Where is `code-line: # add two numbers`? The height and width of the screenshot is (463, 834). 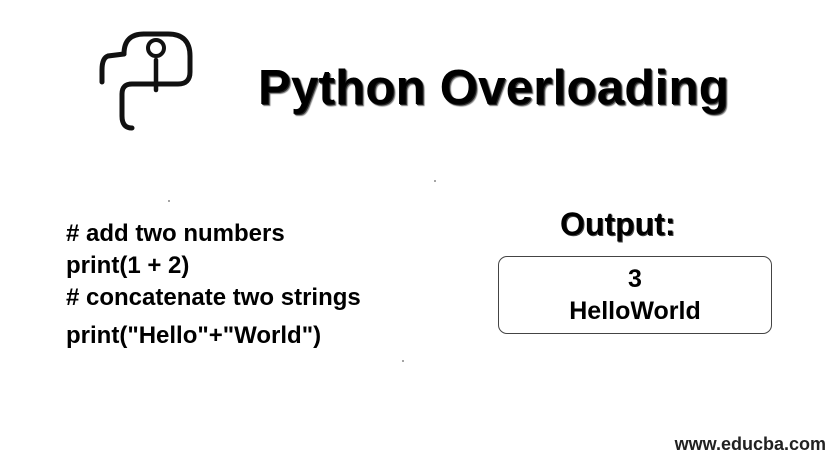 code-line: # add two numbers is located at coordinates (175, 233).